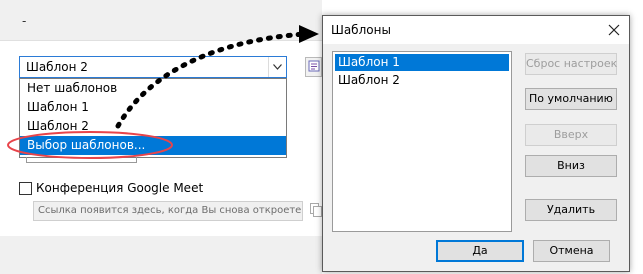 Image resolution: width=643 pixels, height=274 pixels. What do you see at coordinates (153, 67) in the screenshot?
I see `template-combobox: Шаблон 2` at bounding box center [153, 67].